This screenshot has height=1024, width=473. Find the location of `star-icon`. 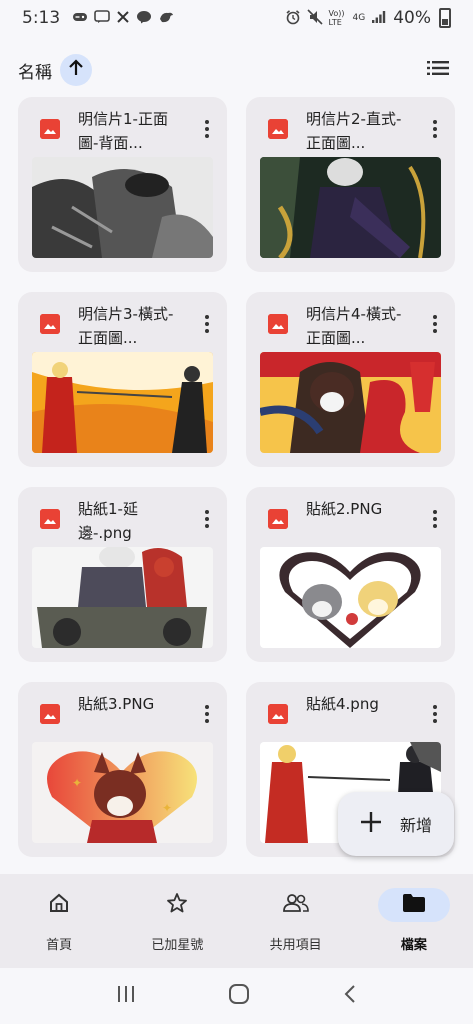

star-icon is located at coordinates (177, 905).